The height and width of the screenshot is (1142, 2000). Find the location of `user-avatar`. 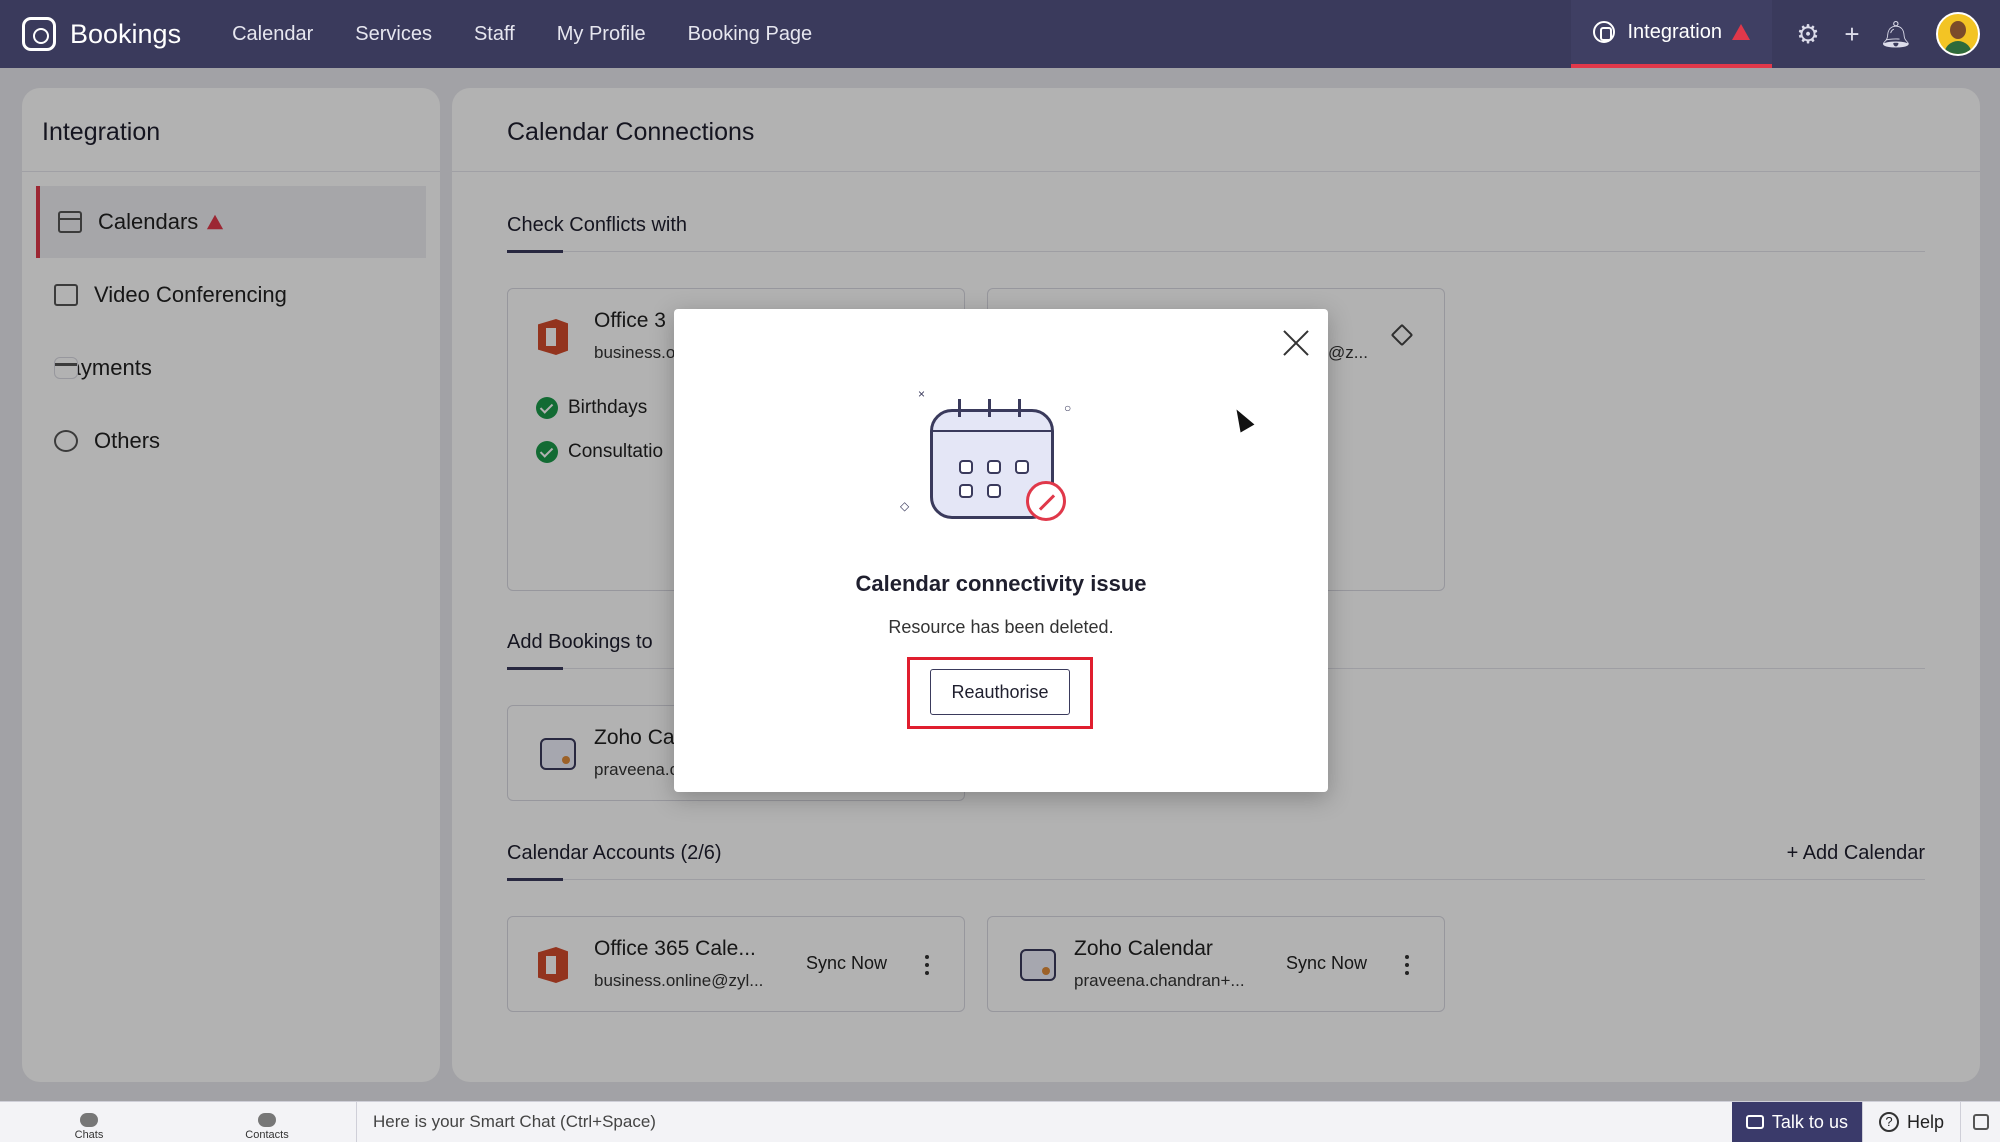

user-avatar is located at coordinates (1958, 34).